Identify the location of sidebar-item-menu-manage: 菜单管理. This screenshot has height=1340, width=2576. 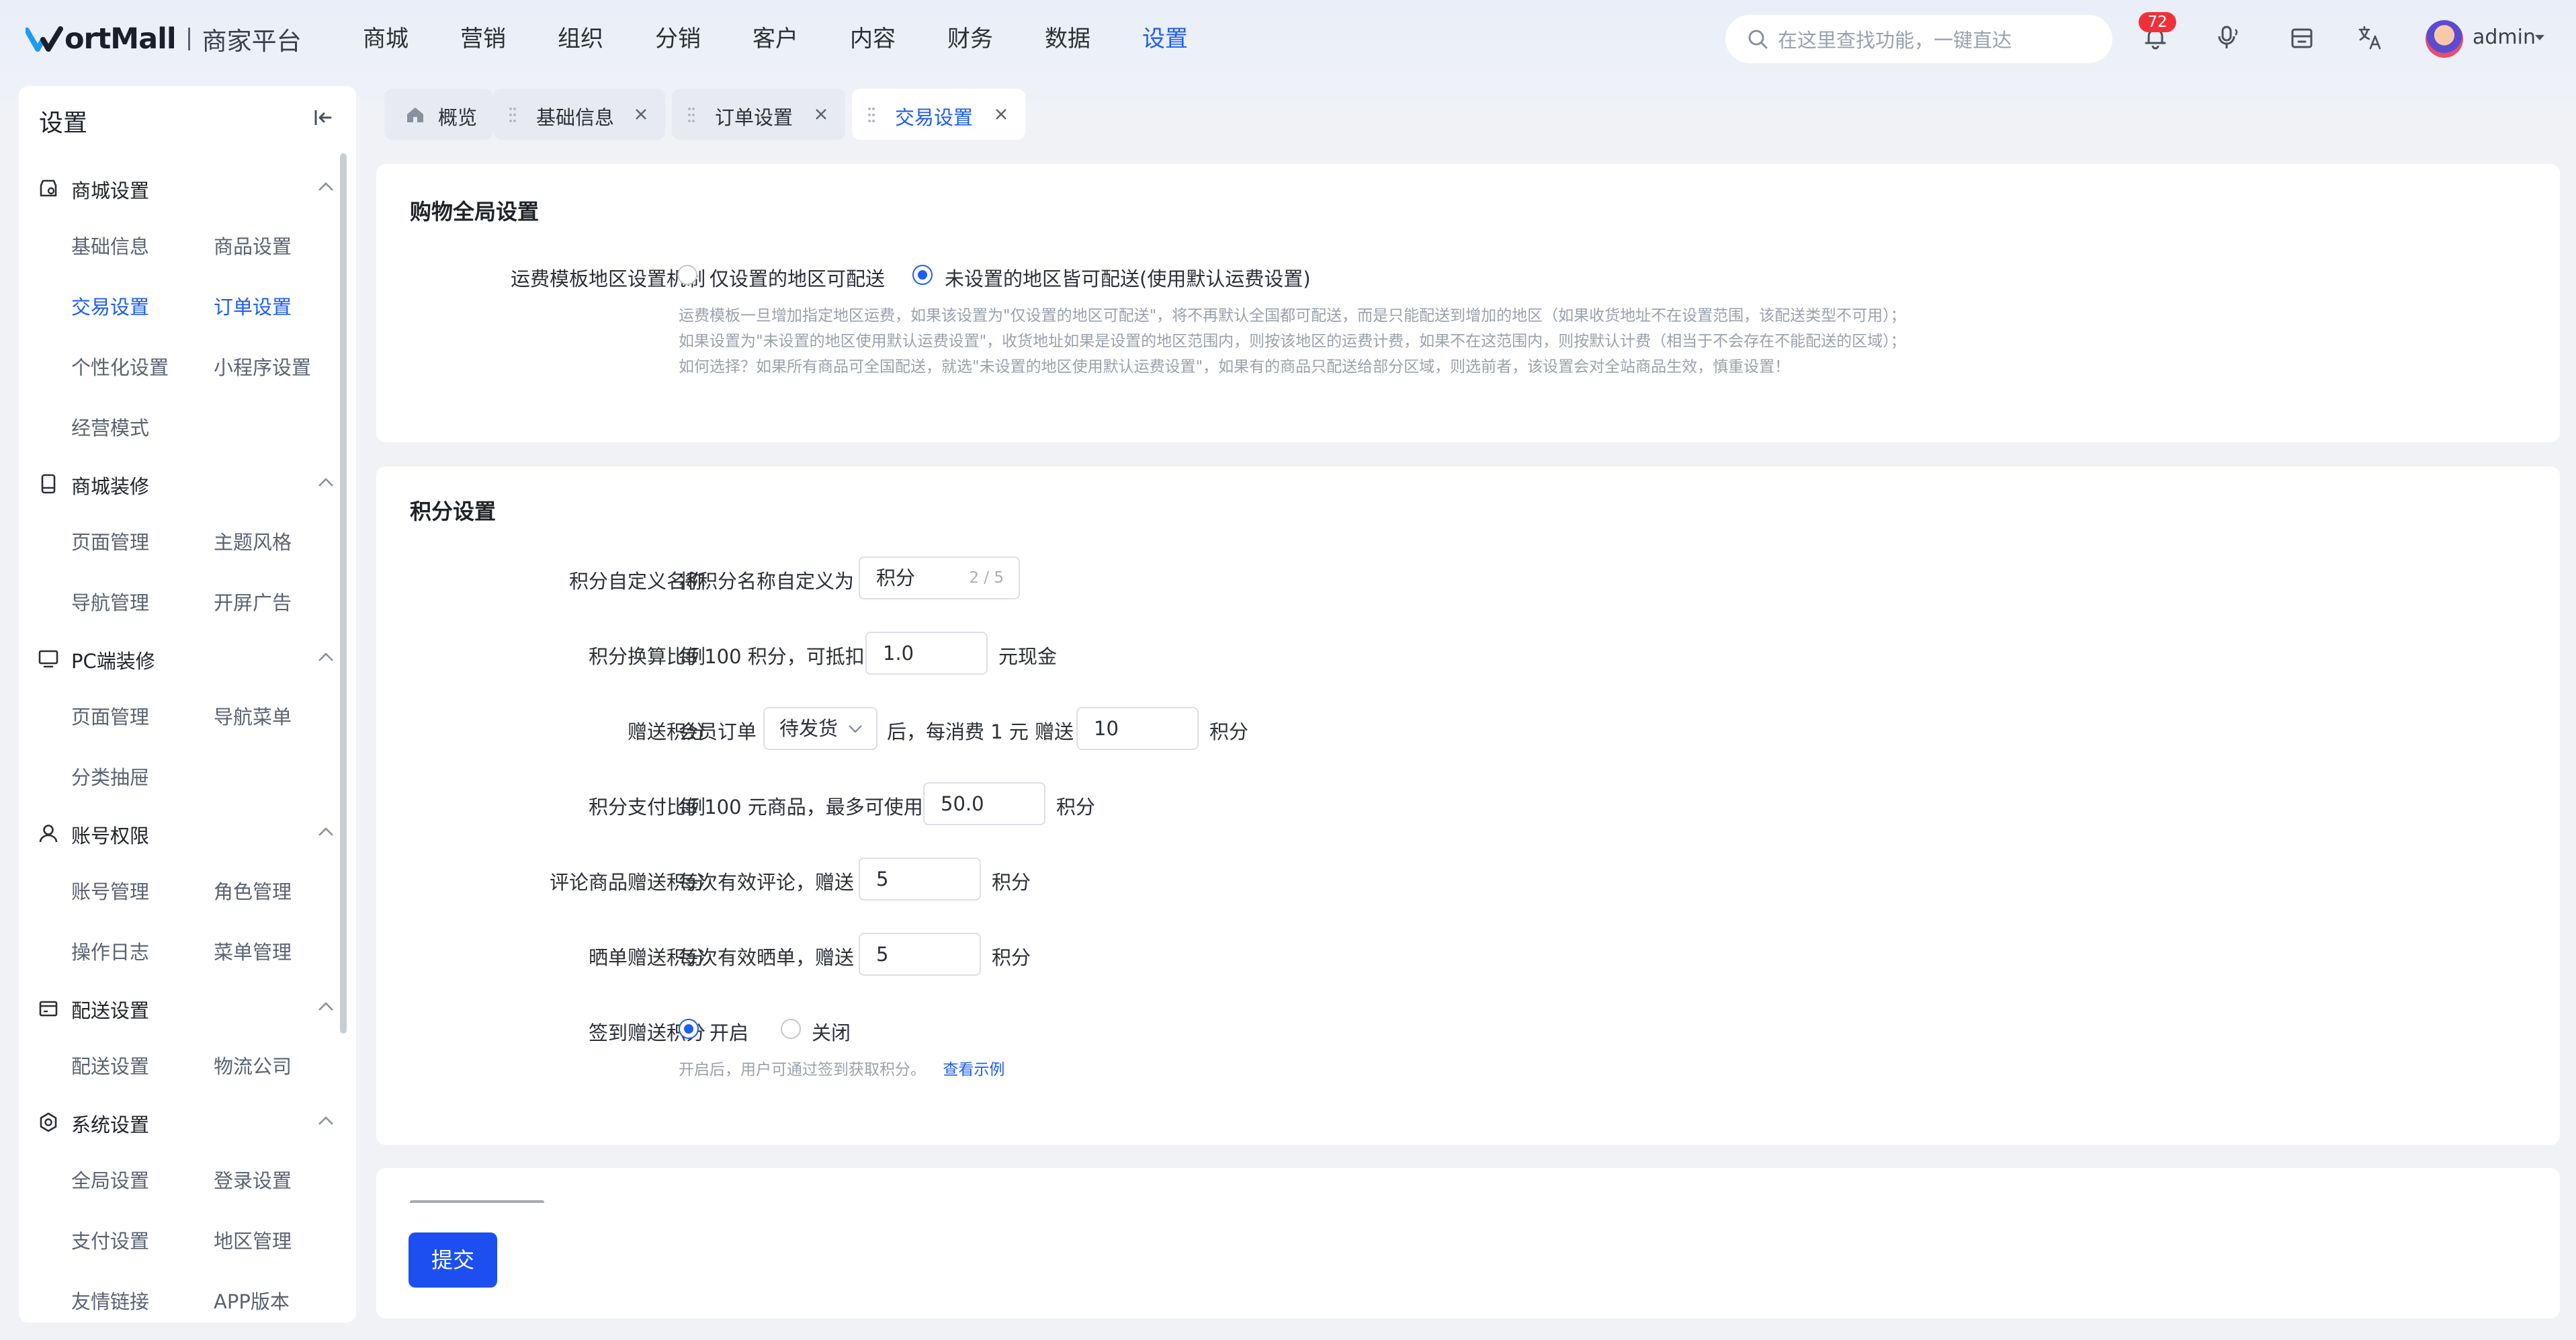
(253, 951).